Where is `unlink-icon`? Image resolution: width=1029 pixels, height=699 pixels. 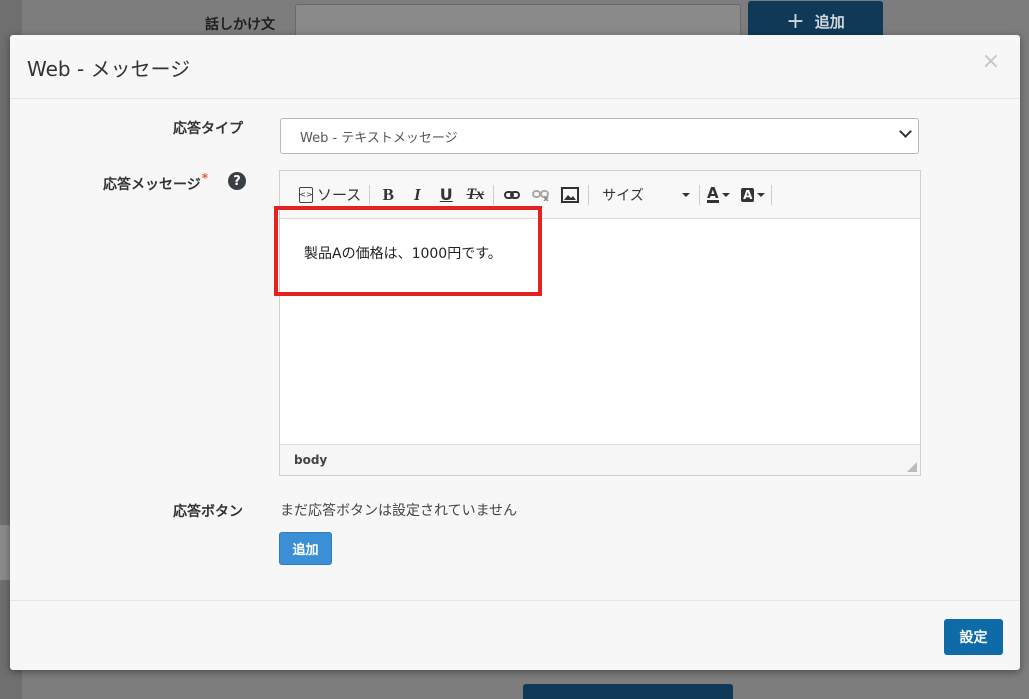
unlink-icon is located at coordinates (541, 195).